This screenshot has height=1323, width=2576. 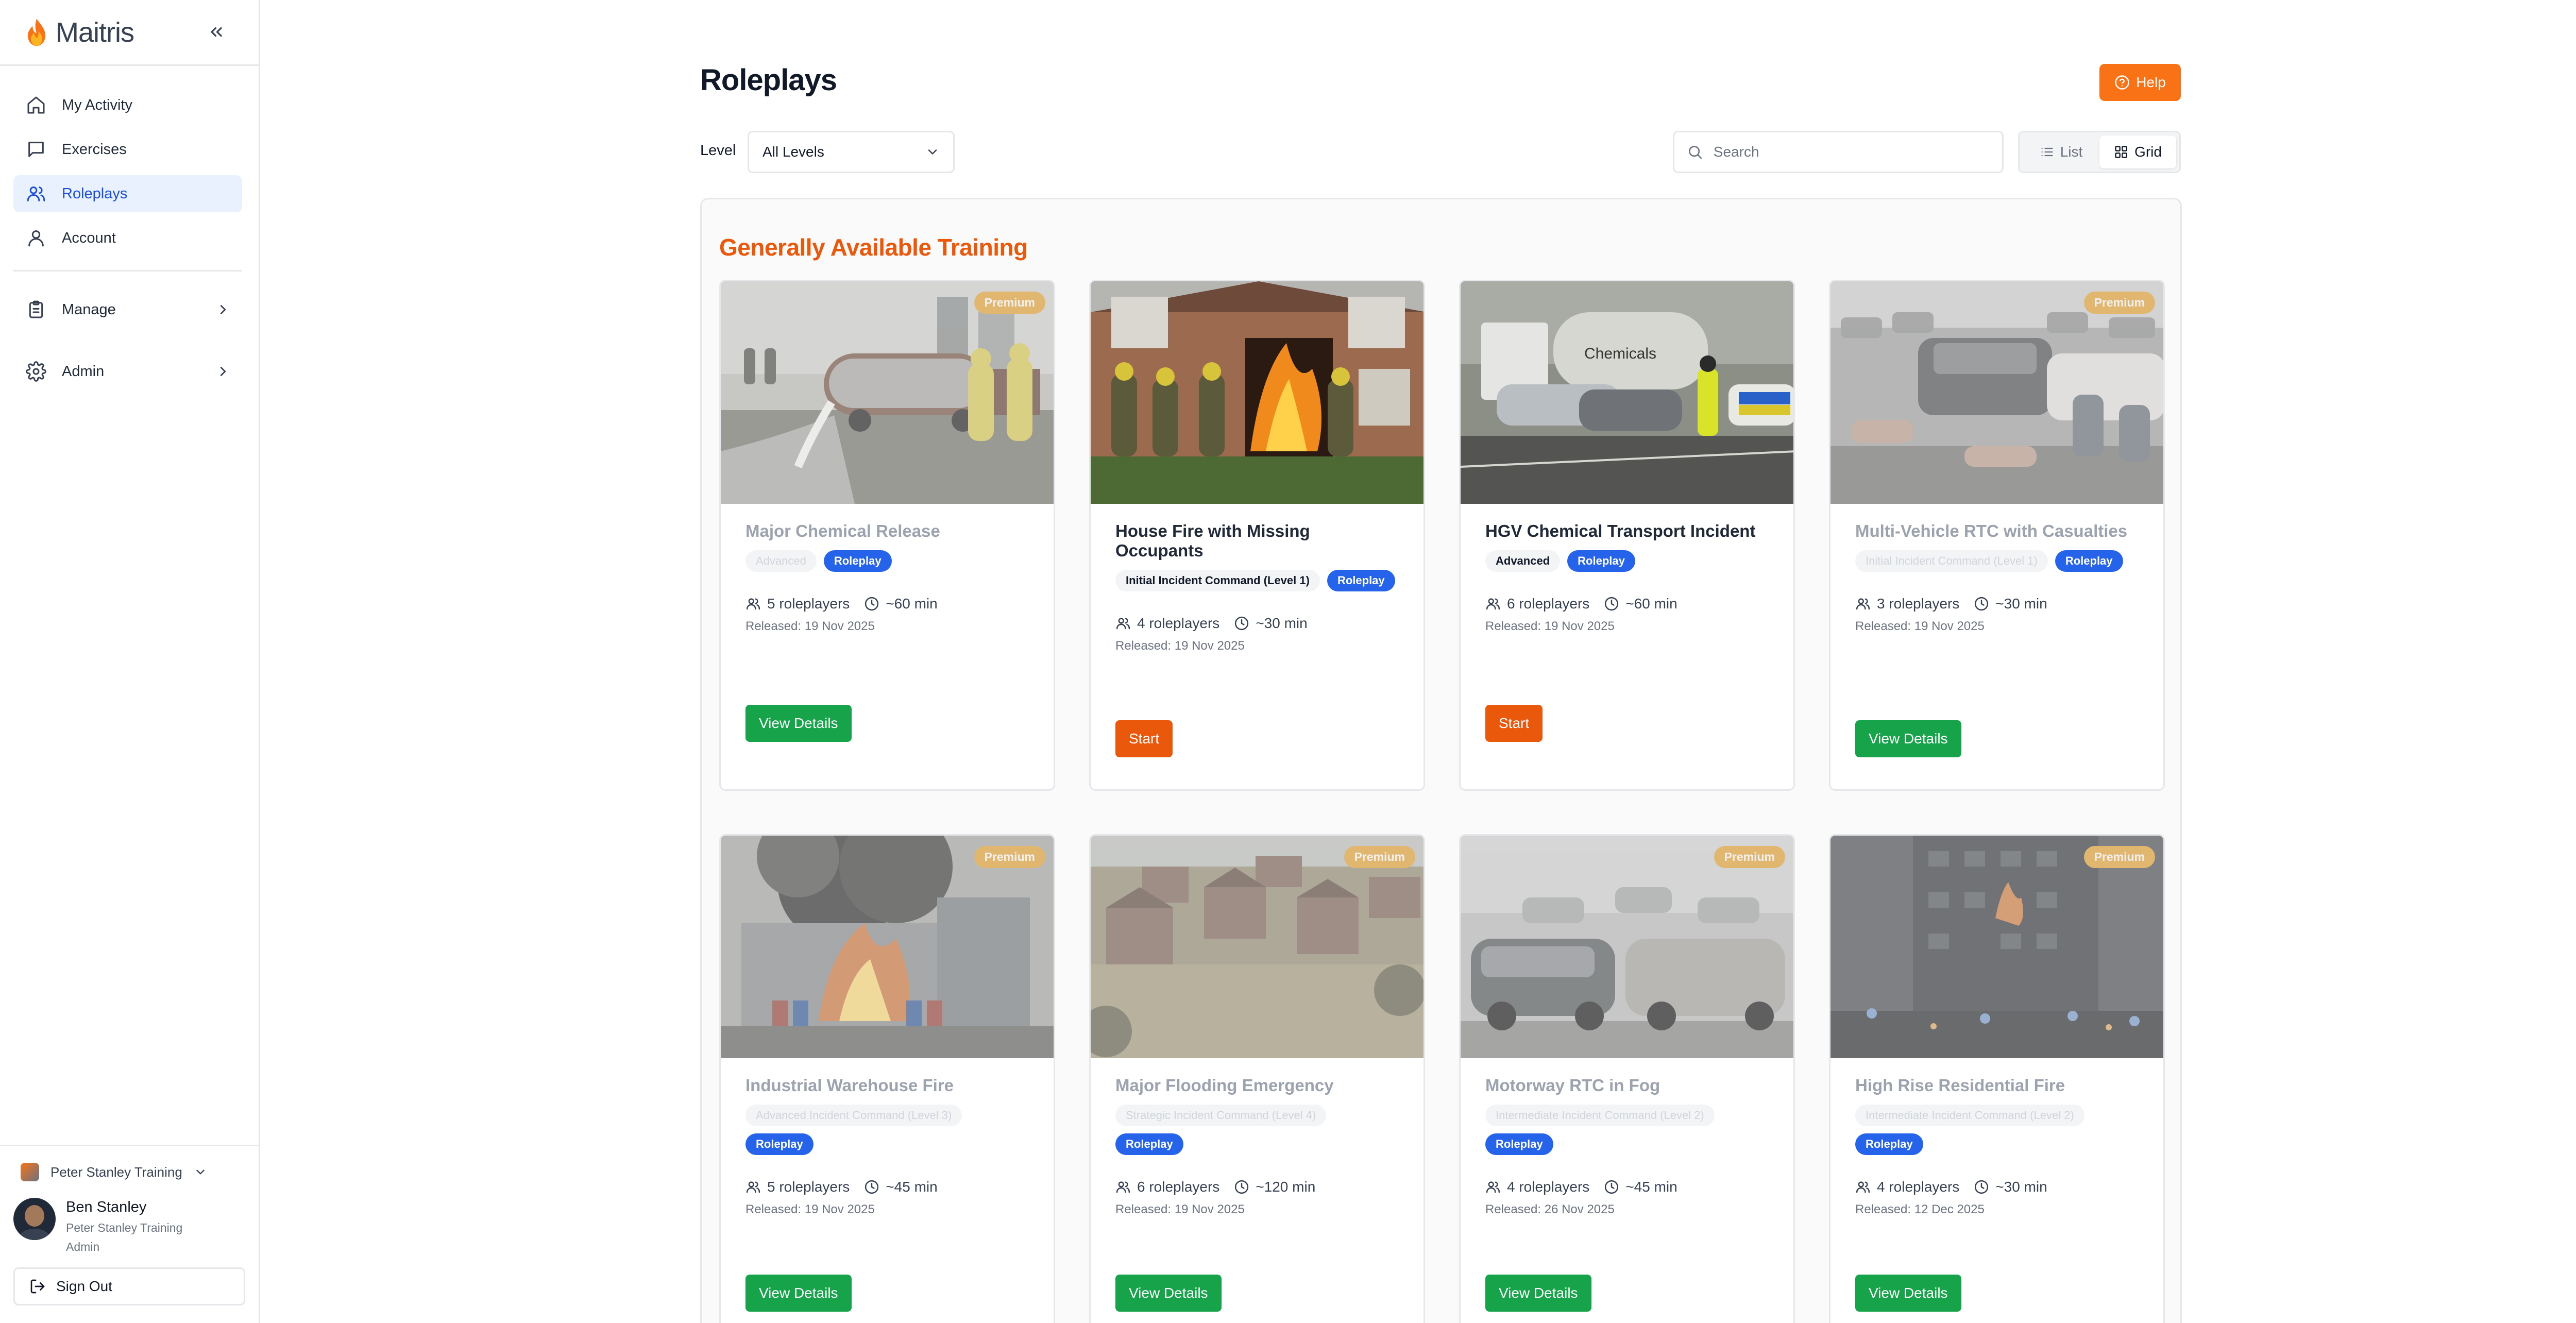 What do you see at coordinates (36, 149) in the screenshot?
I see `chat-icon` at bounding box center [36, 149].